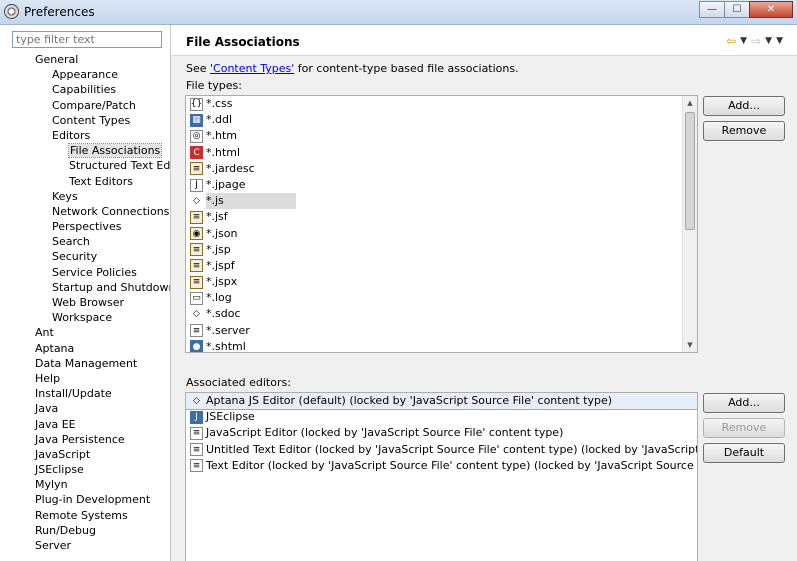 This screenshot has height=561, width=797. What do you see at coordinates (690, 103) in the screenshot?
I see `scroll-up-icon: ▲` at bounding box center [690, 103].